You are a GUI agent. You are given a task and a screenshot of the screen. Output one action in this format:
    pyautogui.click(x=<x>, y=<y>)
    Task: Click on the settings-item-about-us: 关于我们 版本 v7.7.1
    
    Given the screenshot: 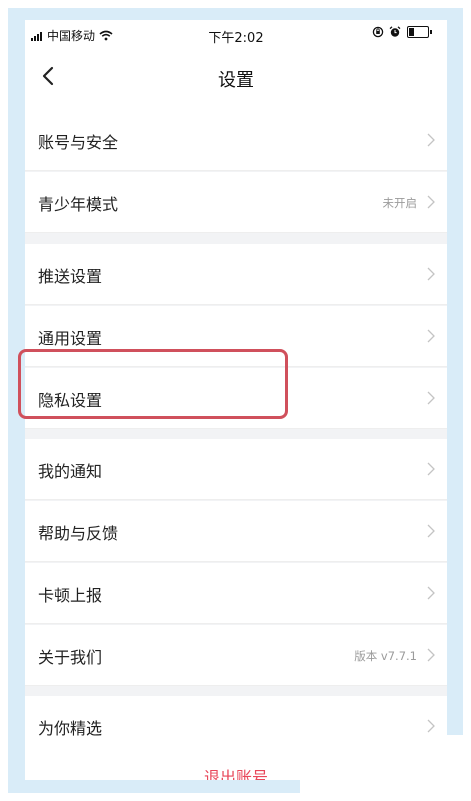 What is the action you would take?
    pyautogui.click(x=236, y=655)
    